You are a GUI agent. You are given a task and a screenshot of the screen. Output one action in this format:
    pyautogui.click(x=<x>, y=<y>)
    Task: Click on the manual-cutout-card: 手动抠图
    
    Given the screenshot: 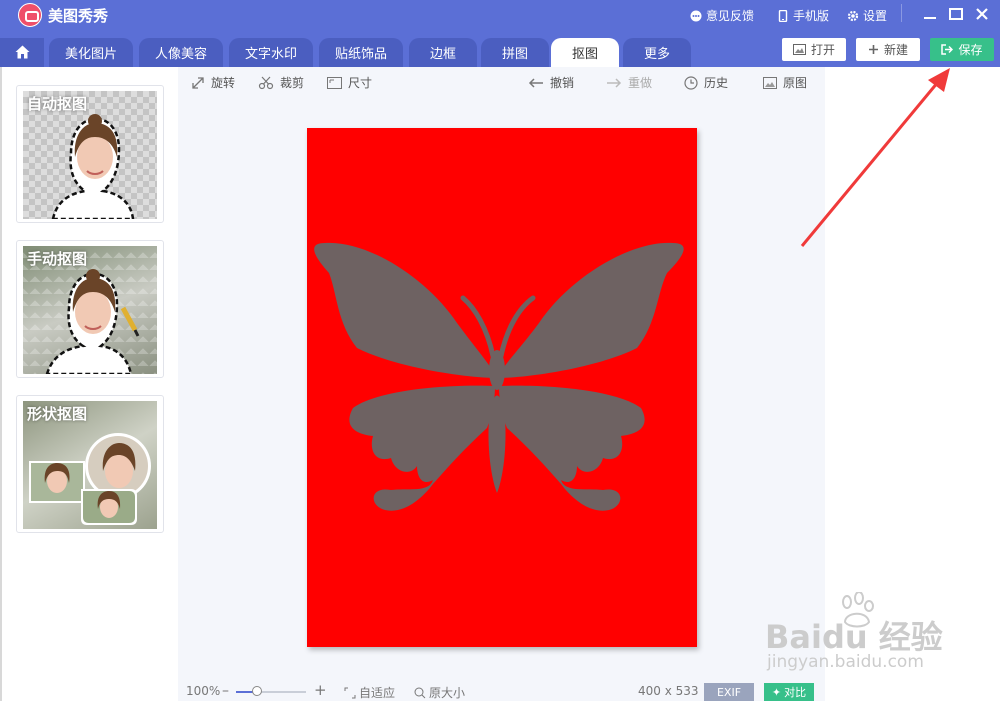 What is the action you would take?
    pyautogui.click(x=90, y=309)
    